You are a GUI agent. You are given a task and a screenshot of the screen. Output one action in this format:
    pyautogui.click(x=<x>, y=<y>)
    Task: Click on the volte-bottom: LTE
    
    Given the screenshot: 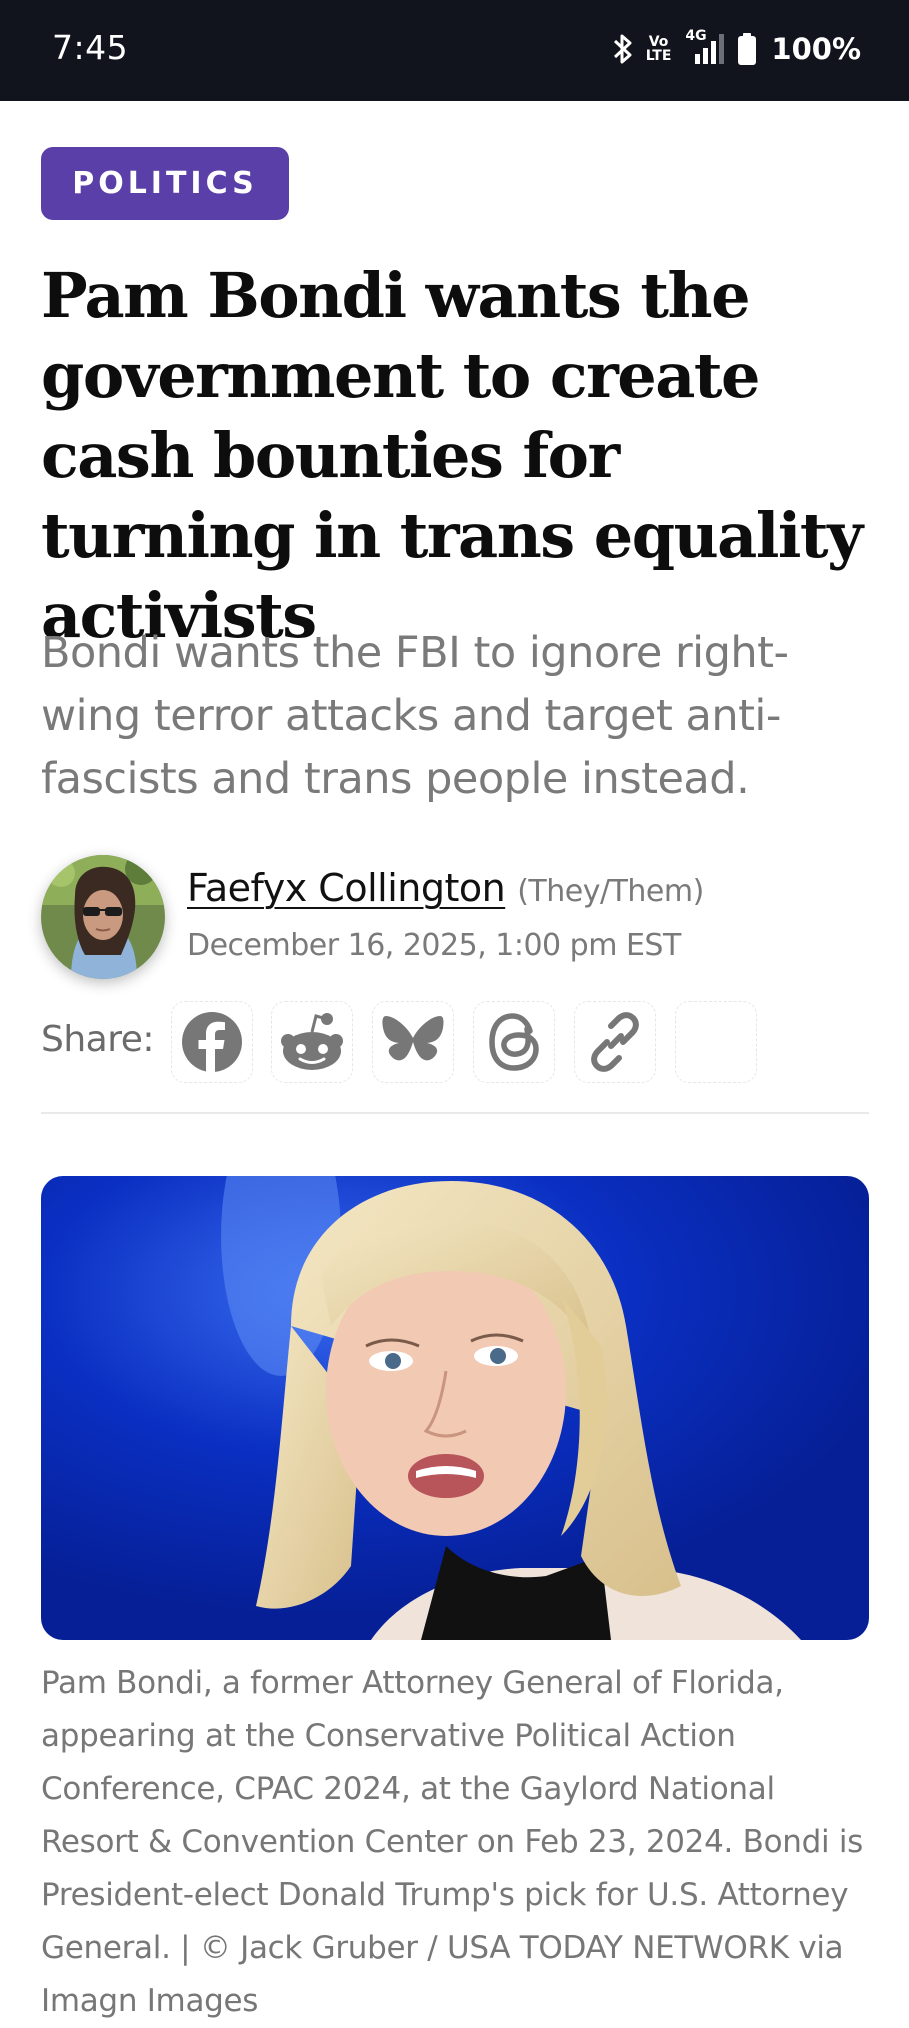 What is the action you would take?
    pyautogui.click(x=658, y=56)
    